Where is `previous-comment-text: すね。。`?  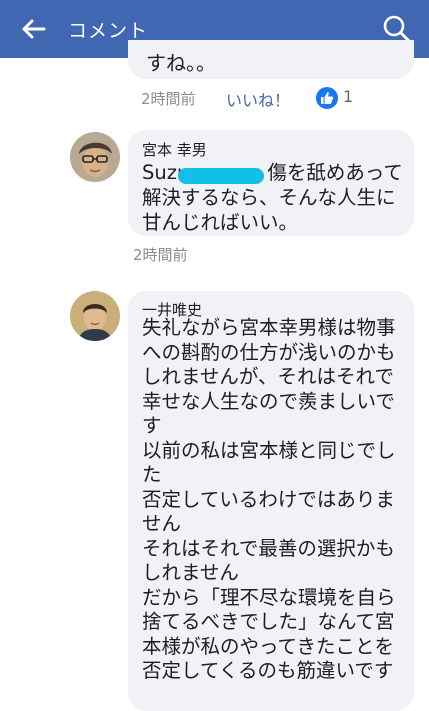 previous-comment-text: すね。。 is located at coordinates (181, 63).